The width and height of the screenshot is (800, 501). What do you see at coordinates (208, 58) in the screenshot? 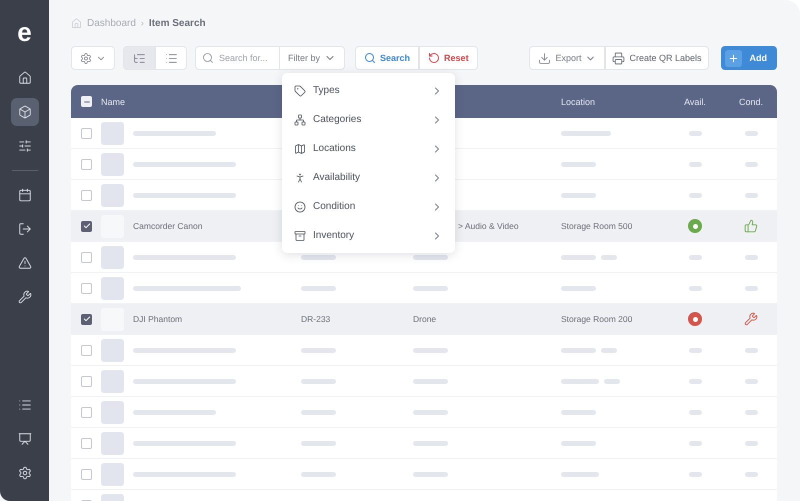
I see `search-icon` at bounding box center [208, 58].